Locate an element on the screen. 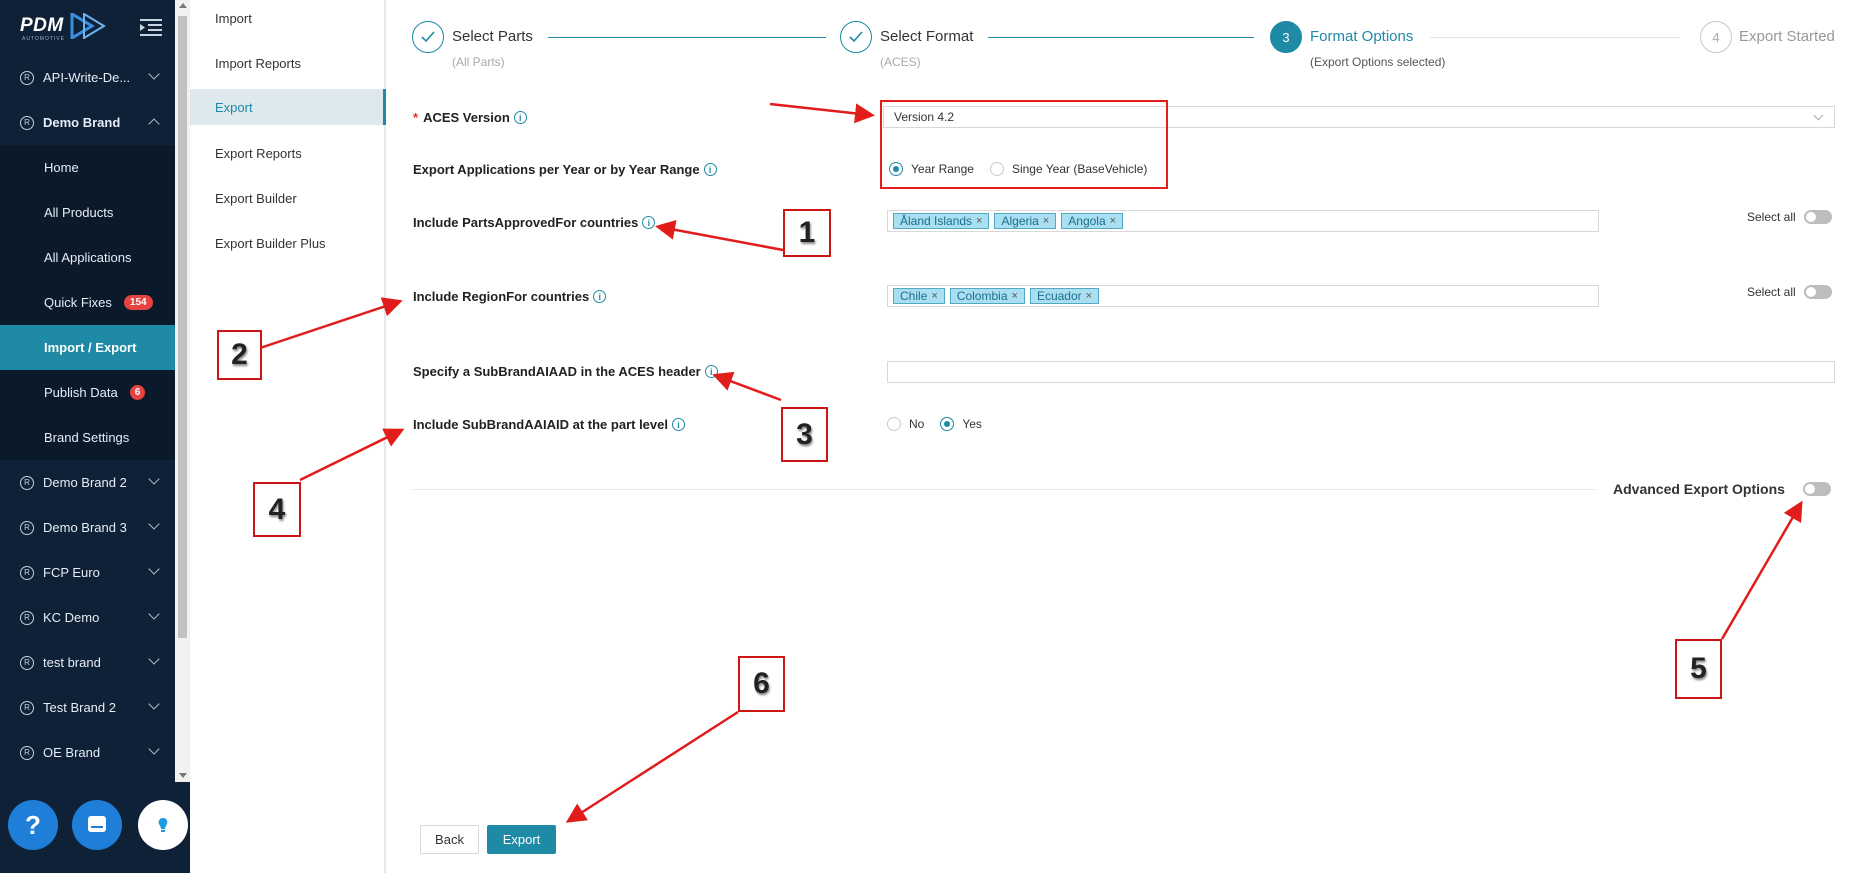  sidebar-subitem-import-export: Import / Export is located at coordinates (87, 347).